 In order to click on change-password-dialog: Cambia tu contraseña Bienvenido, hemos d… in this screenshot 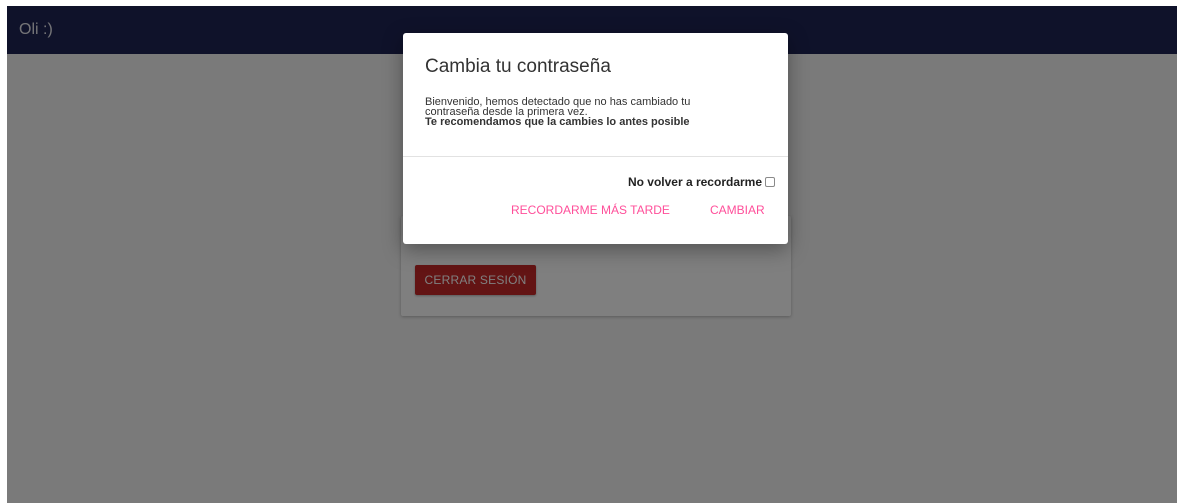, I will do `click(595, 138)`.